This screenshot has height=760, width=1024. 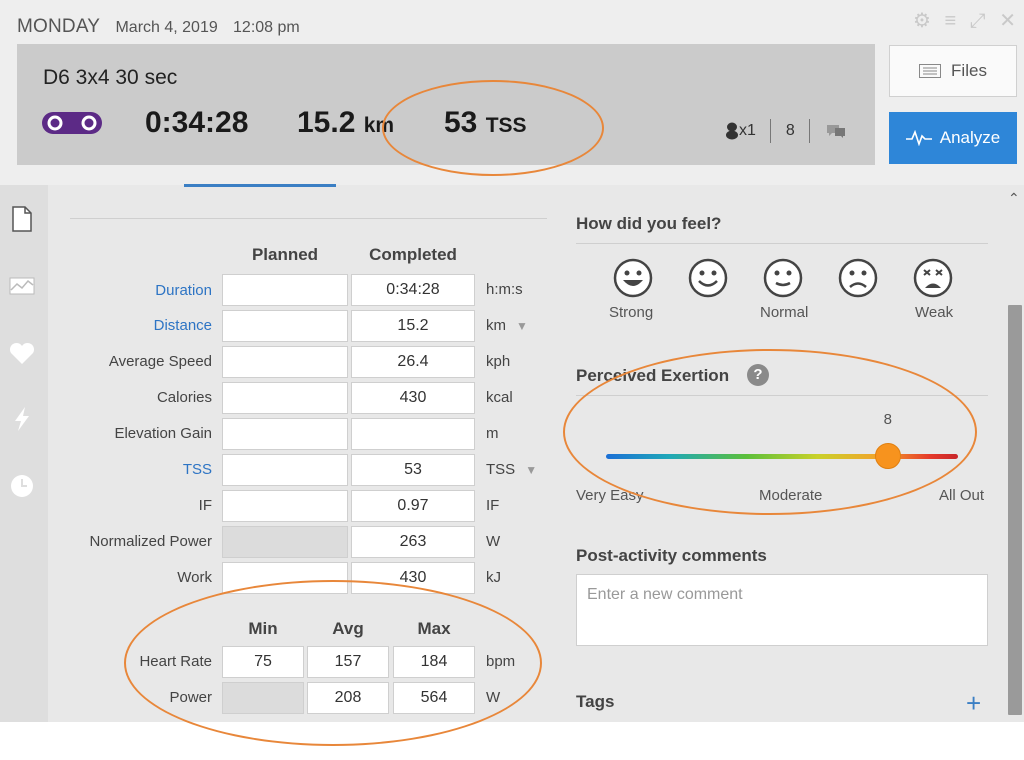 What do you see at coordinates (499, 397) in the screenshot?
I see `unit-label: kcal` at bounding box center [499, 397].